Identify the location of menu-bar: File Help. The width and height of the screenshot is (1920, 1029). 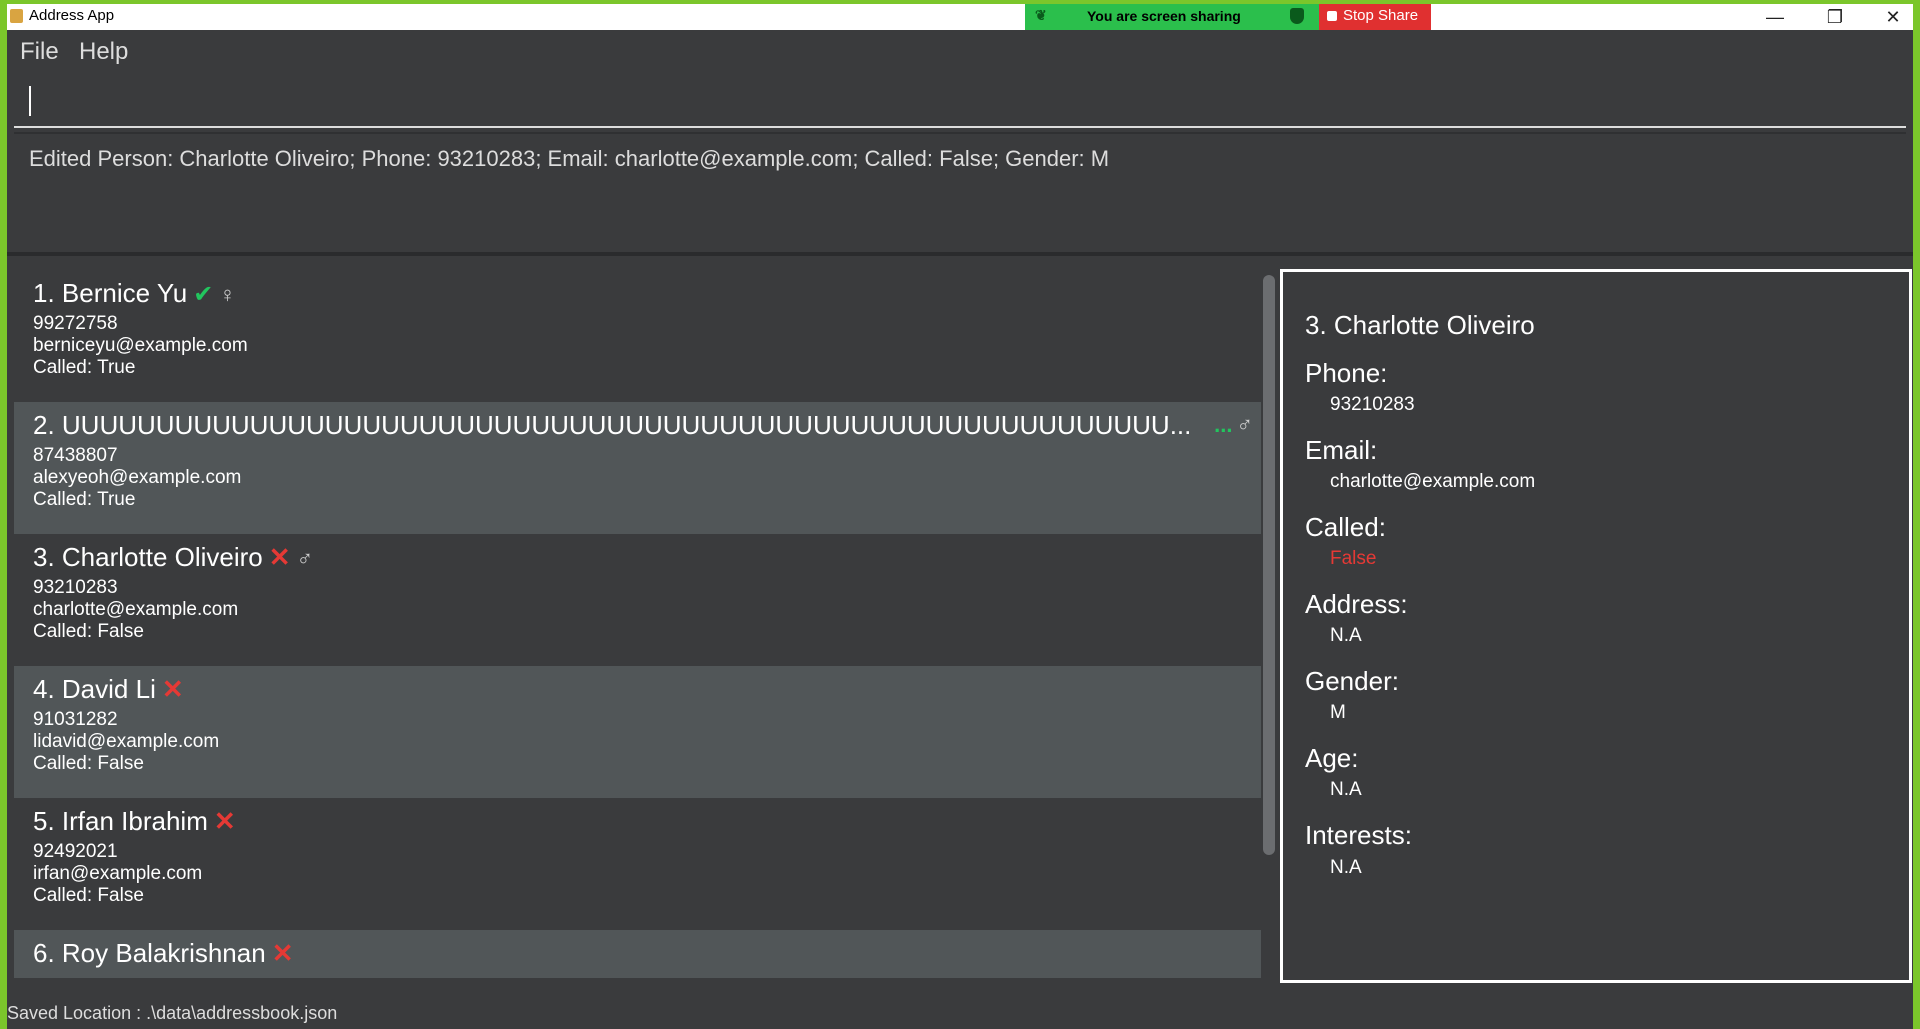
(960, 51).